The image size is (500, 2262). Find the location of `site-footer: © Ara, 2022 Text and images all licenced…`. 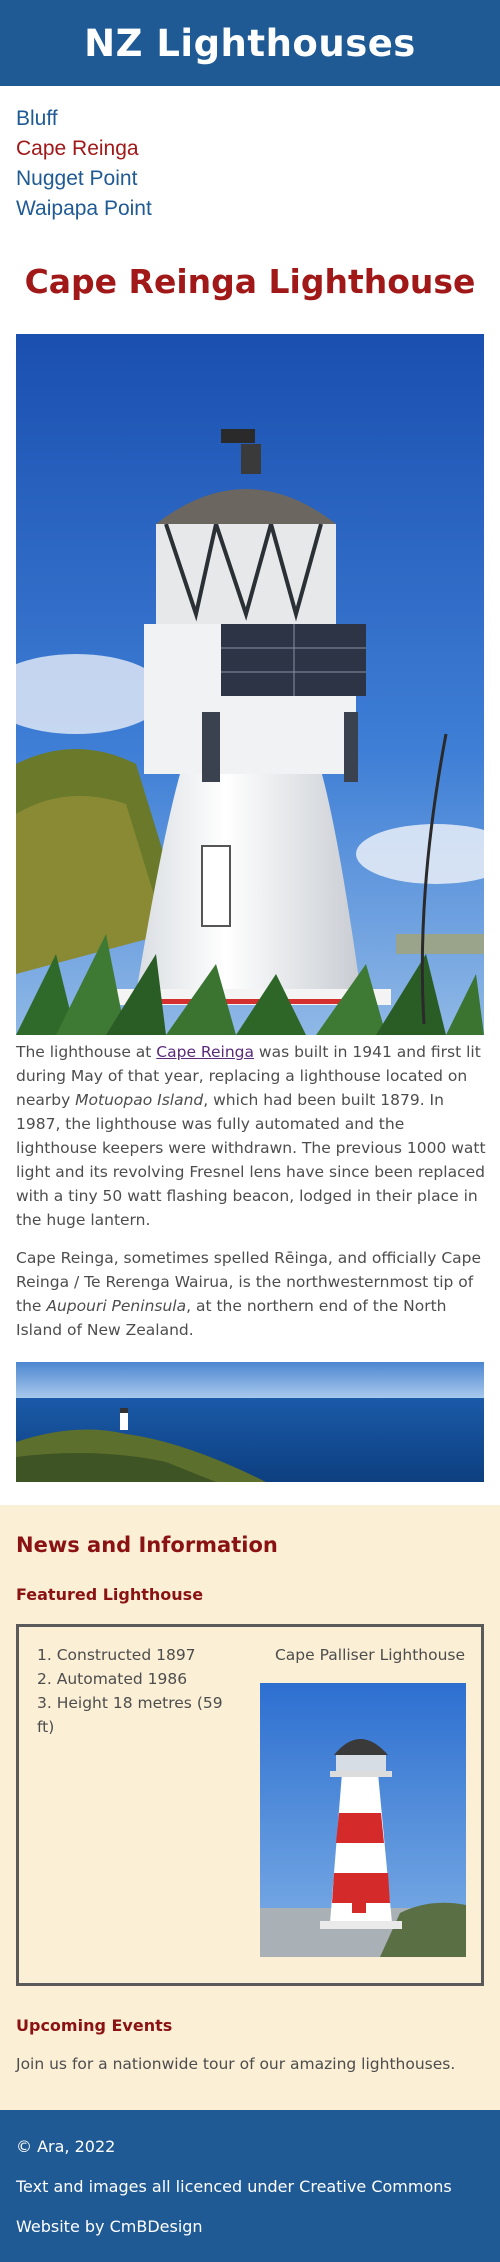

site-footer: © Ara, 2022 Text and images all licenced… is located at coordinates (250, 2186).